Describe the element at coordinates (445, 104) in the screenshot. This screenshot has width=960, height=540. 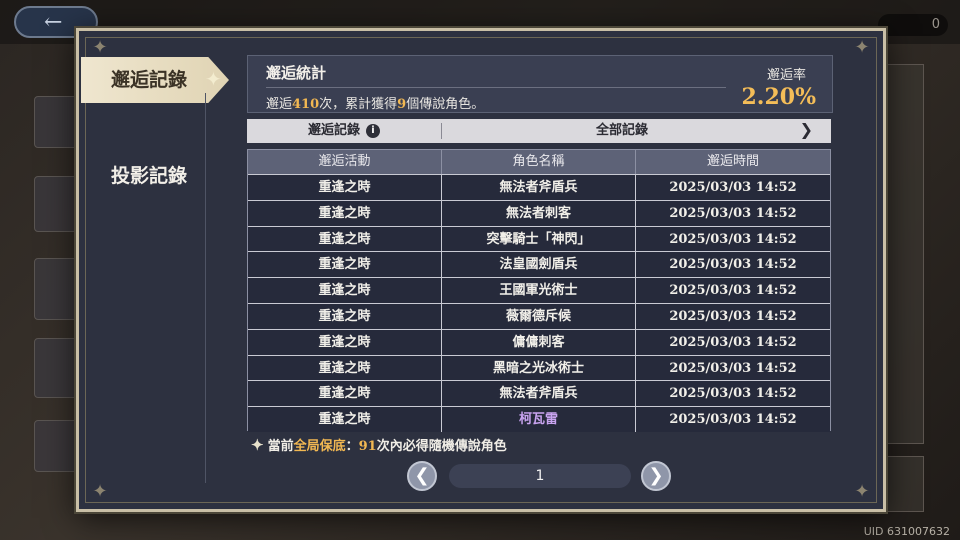
I see `stats-suffix: 個傳說角色。` at that location.